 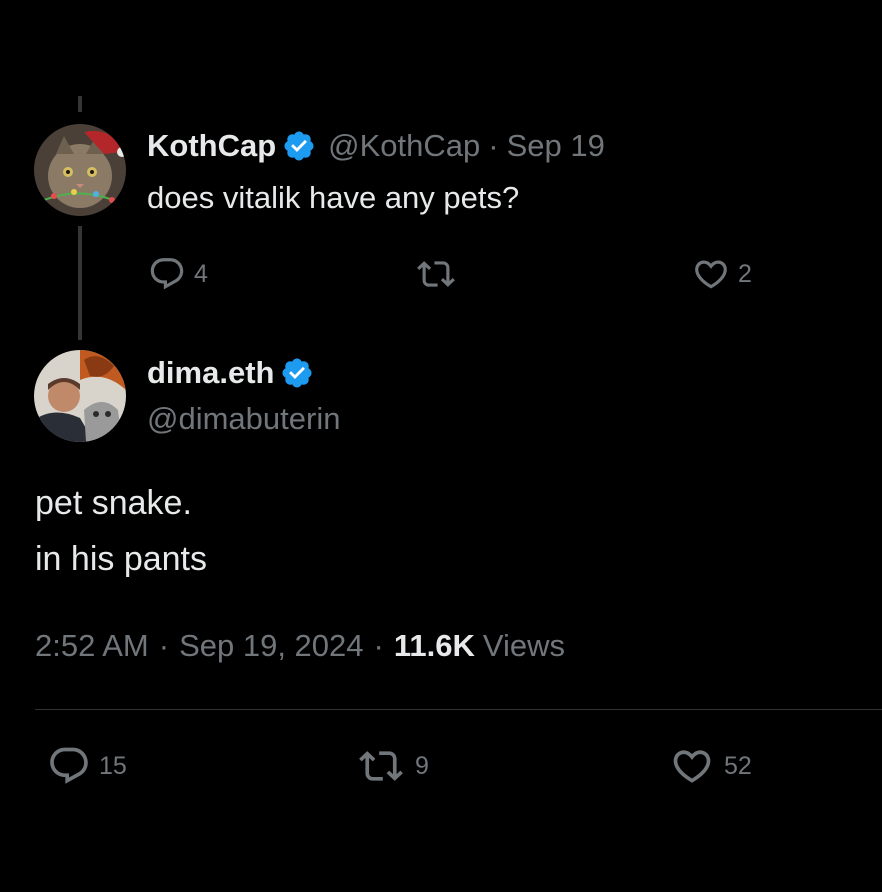 I want to click on main-tweet-text-line-1: pet snake., so click(x=113, y=503).